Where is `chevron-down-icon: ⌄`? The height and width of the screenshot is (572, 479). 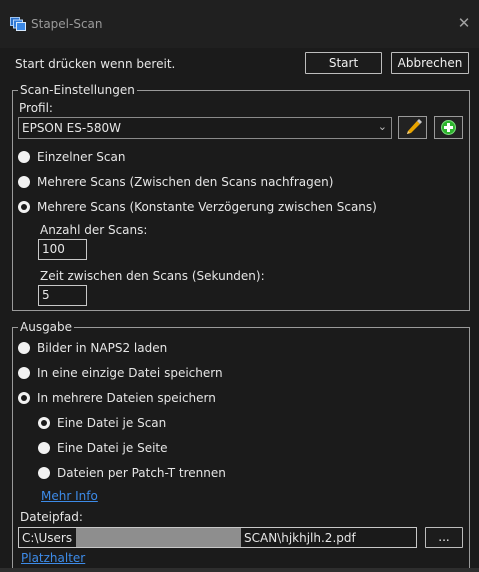
chevron-down-icon: ⌄ is located at coordinates (382, 126).